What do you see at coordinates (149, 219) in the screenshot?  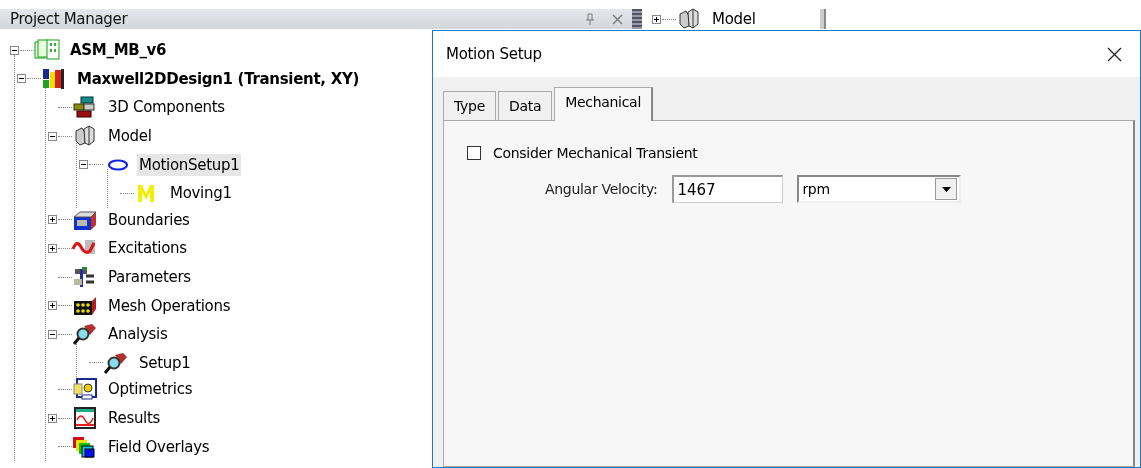 I see `tree-item: Boundaries` at bounding box center [149, 219].